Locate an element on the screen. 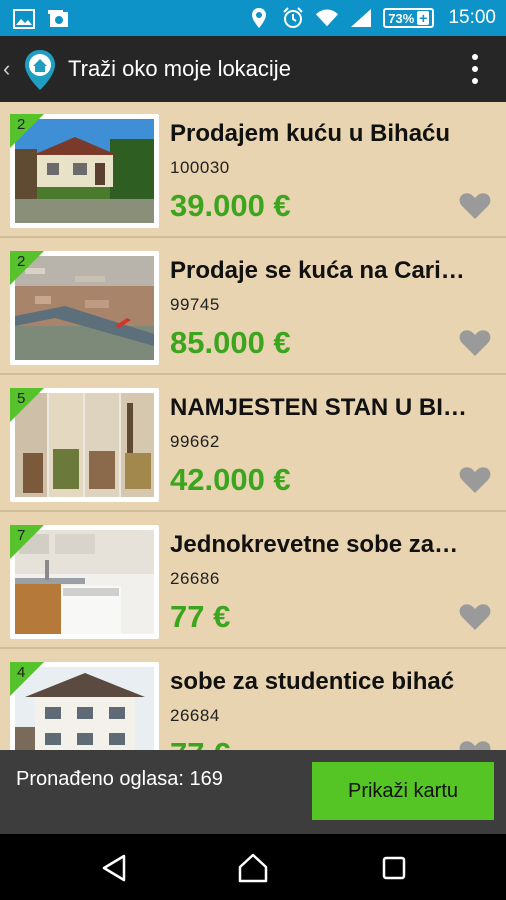 Image resolution: width=506 pixels, height=900 pixels. home-nav-icon is located at coordinates (253, 868).